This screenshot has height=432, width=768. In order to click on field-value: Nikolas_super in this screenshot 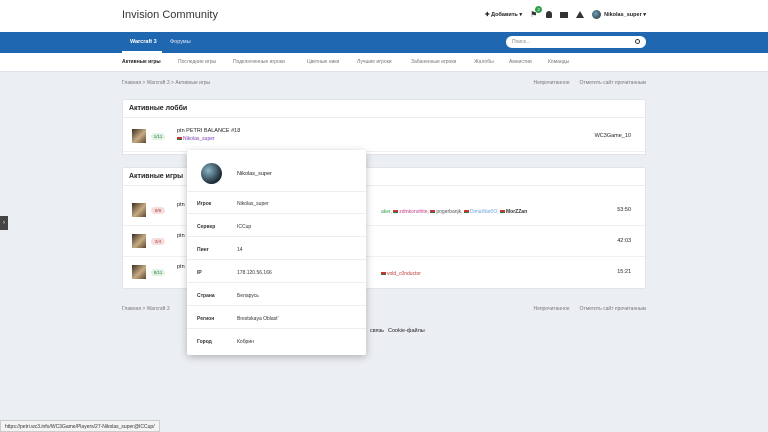, I will do `click(253, 204)`.